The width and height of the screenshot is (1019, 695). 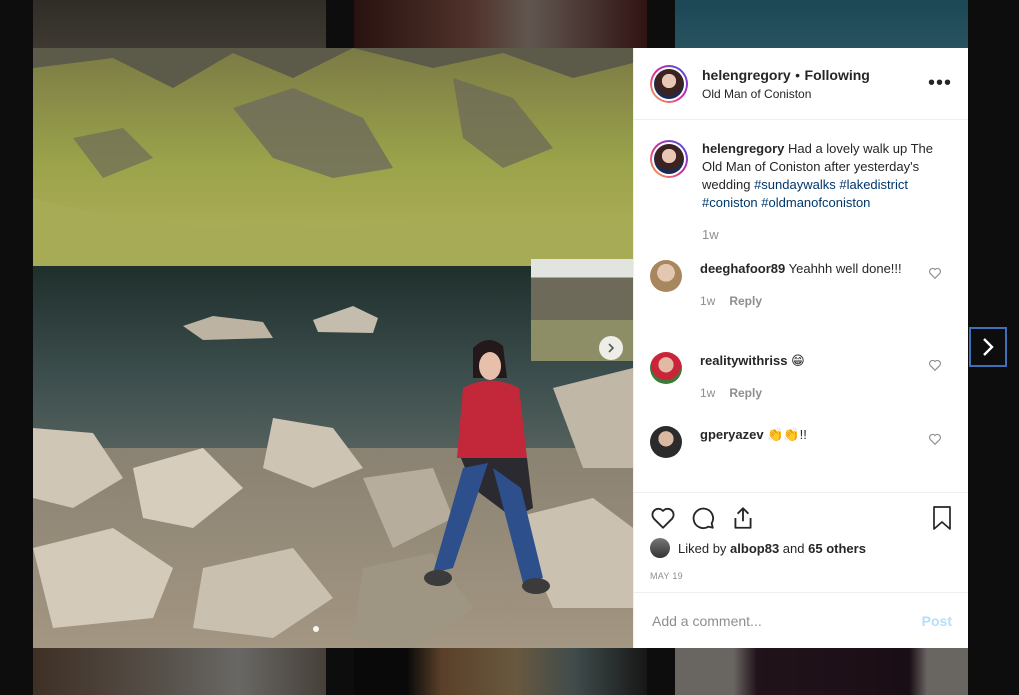 I want to click on comment-text: 😁, so click(x=798, y=360).